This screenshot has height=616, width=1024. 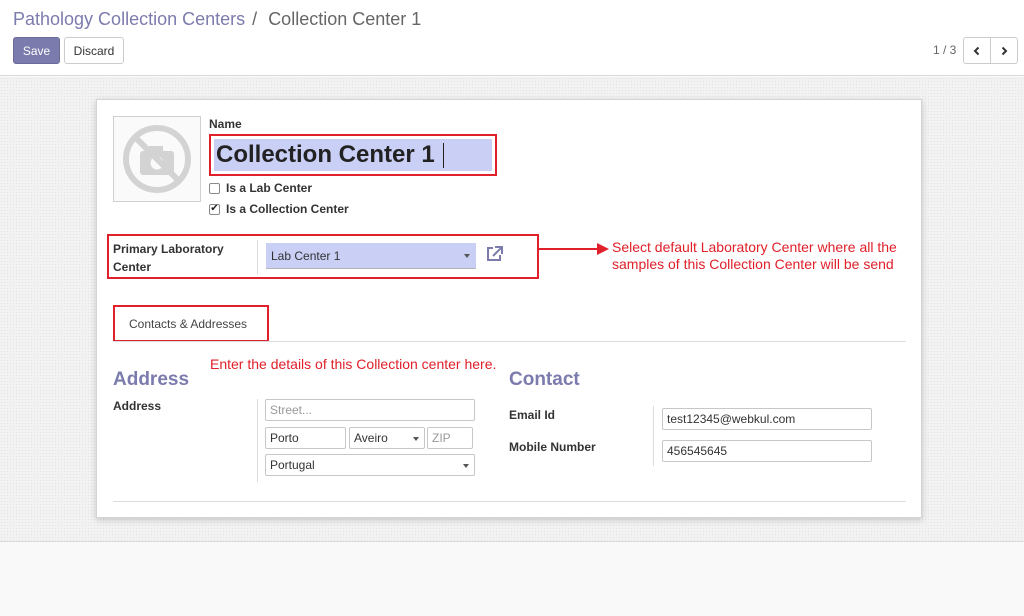 I want to click on is-lab-center-row: Is a Lab Center, so click(x=260, y=188).